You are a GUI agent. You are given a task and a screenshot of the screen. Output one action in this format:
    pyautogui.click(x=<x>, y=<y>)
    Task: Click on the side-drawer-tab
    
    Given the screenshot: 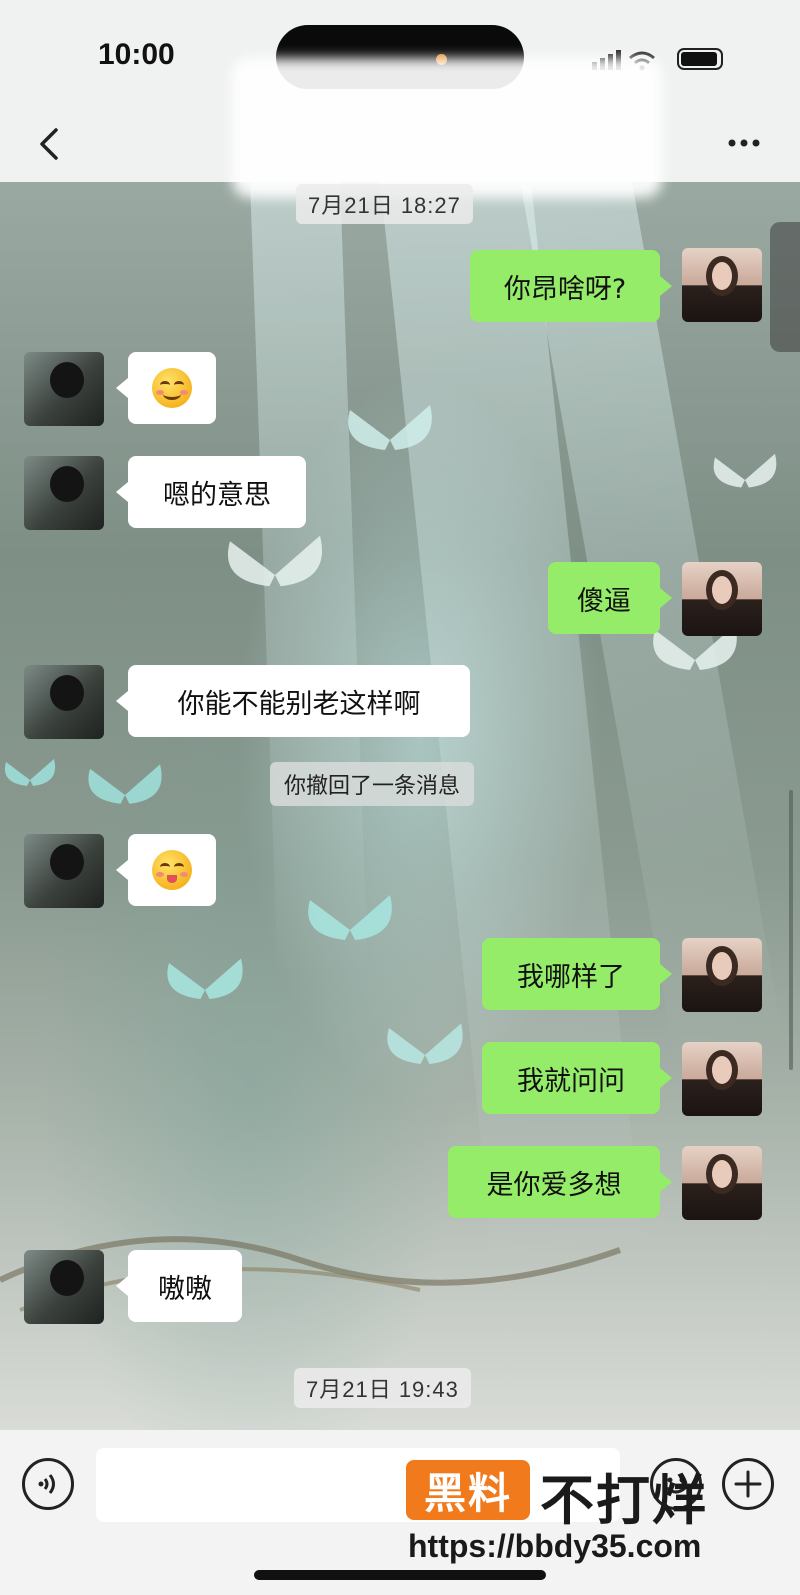 What is the action you would take?
    pyautogui.click(x=785, y=287)
    